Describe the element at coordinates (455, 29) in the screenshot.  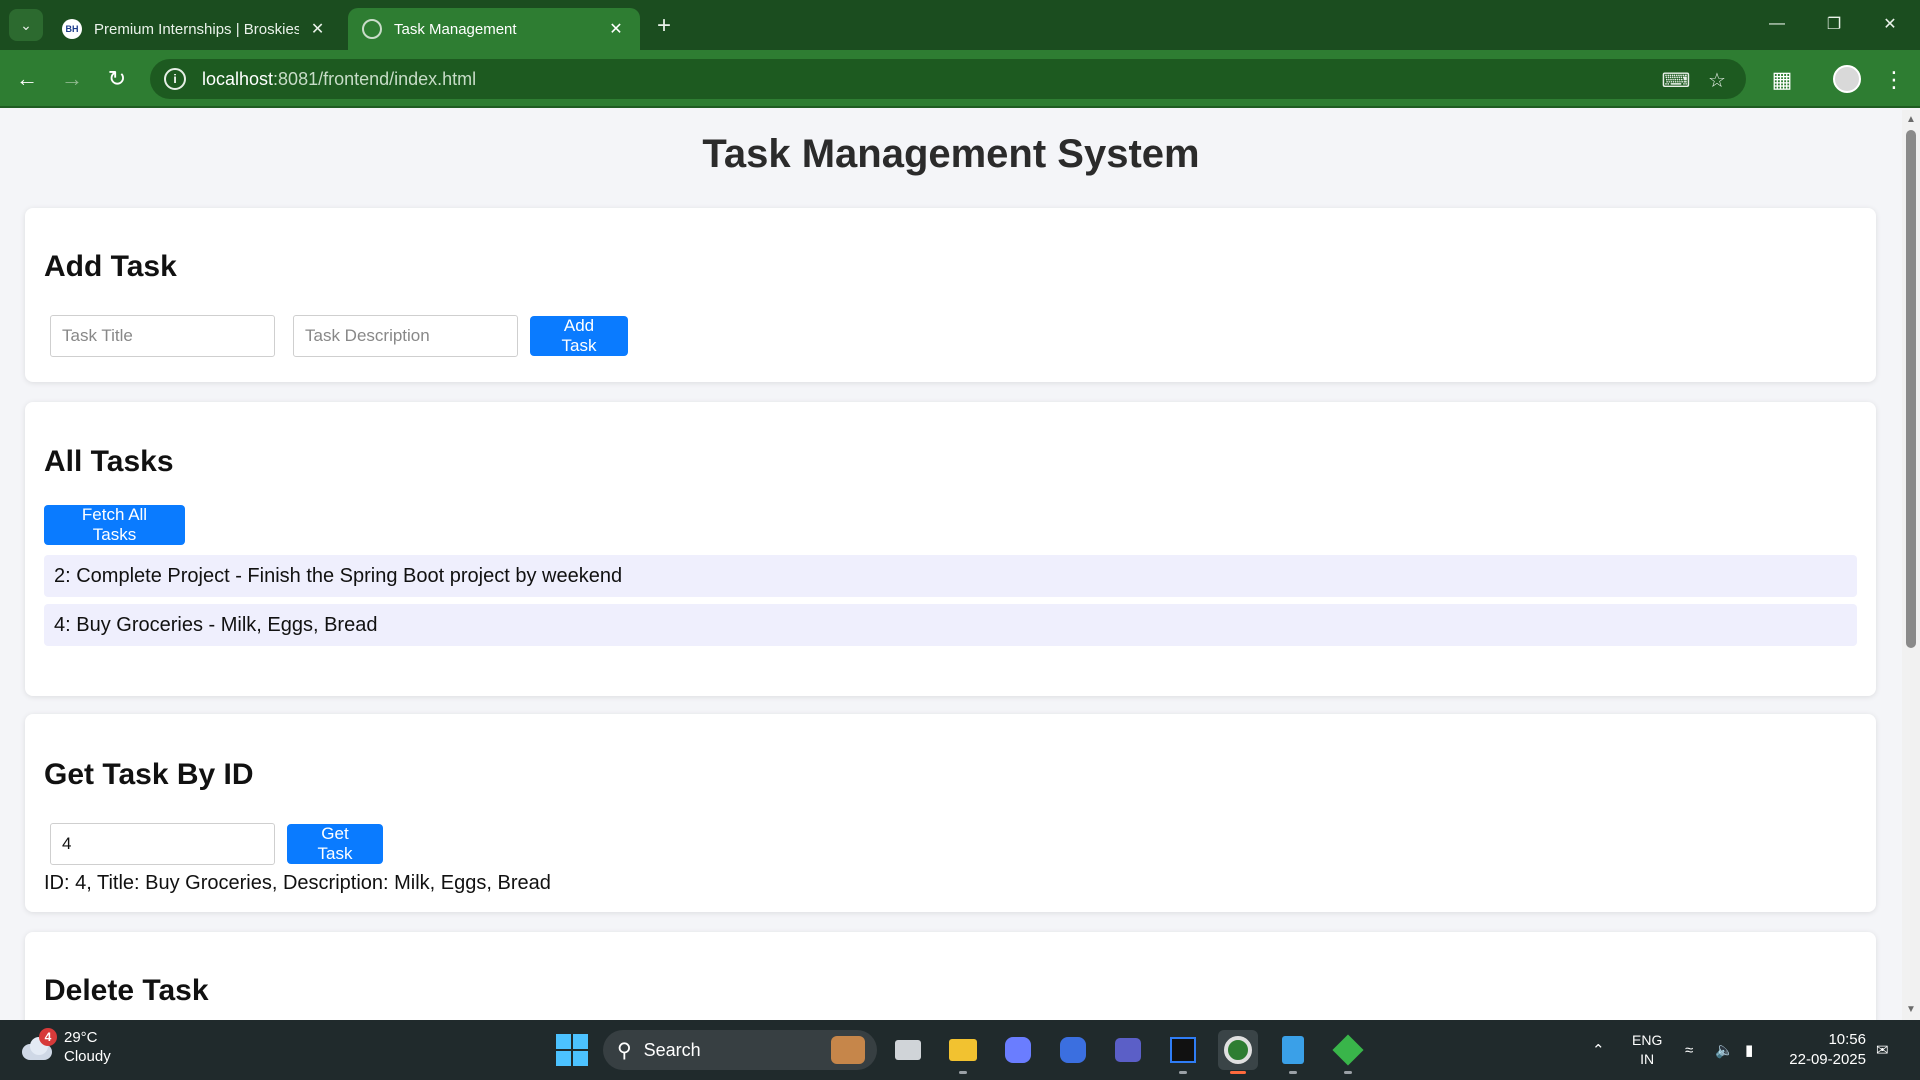
I see `tab-title: Task Management` at that location.